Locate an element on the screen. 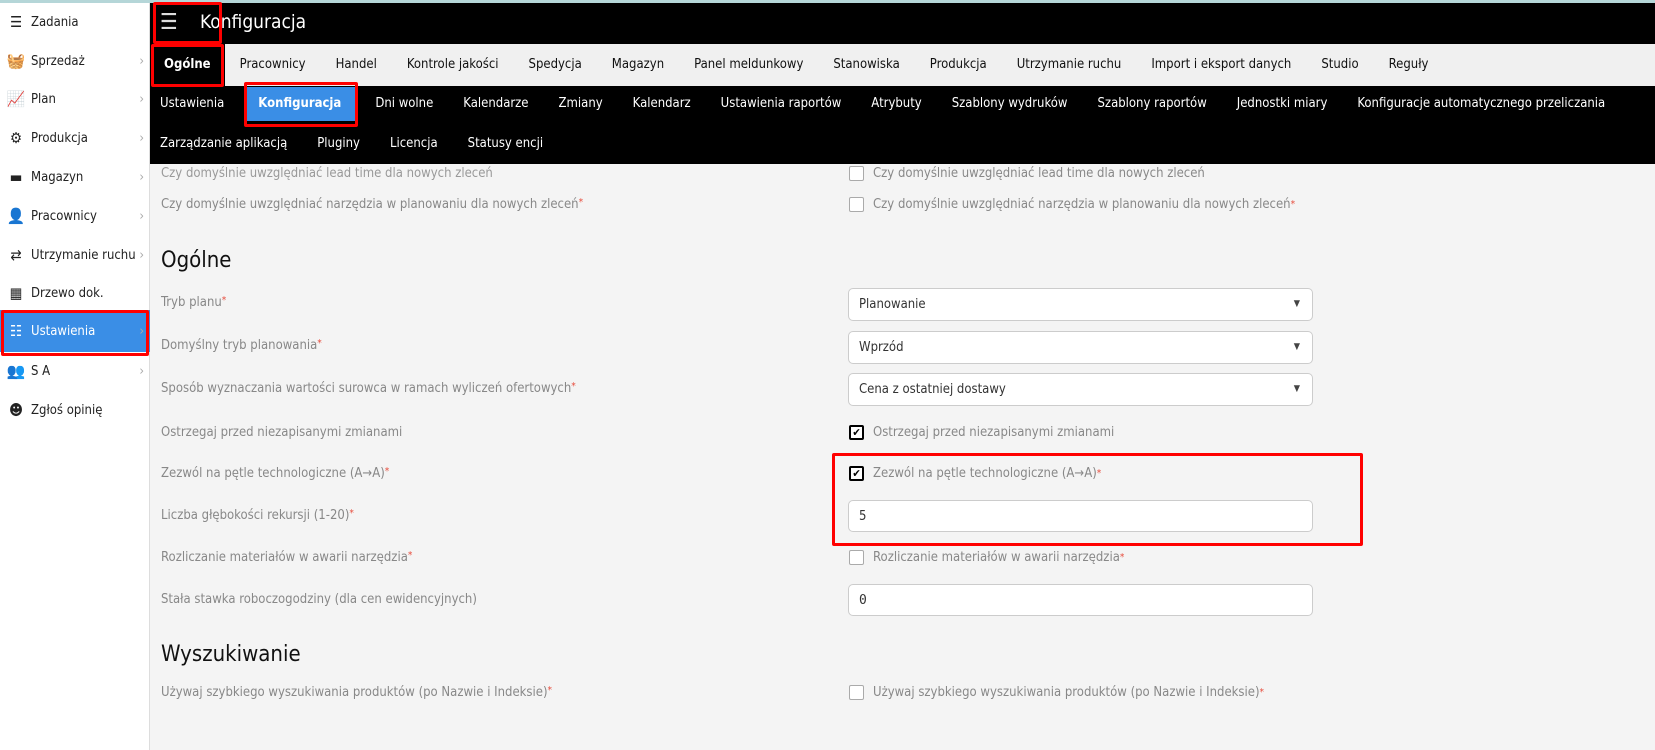  sidebar-item-label: S A is located at coordinates (41, 371).